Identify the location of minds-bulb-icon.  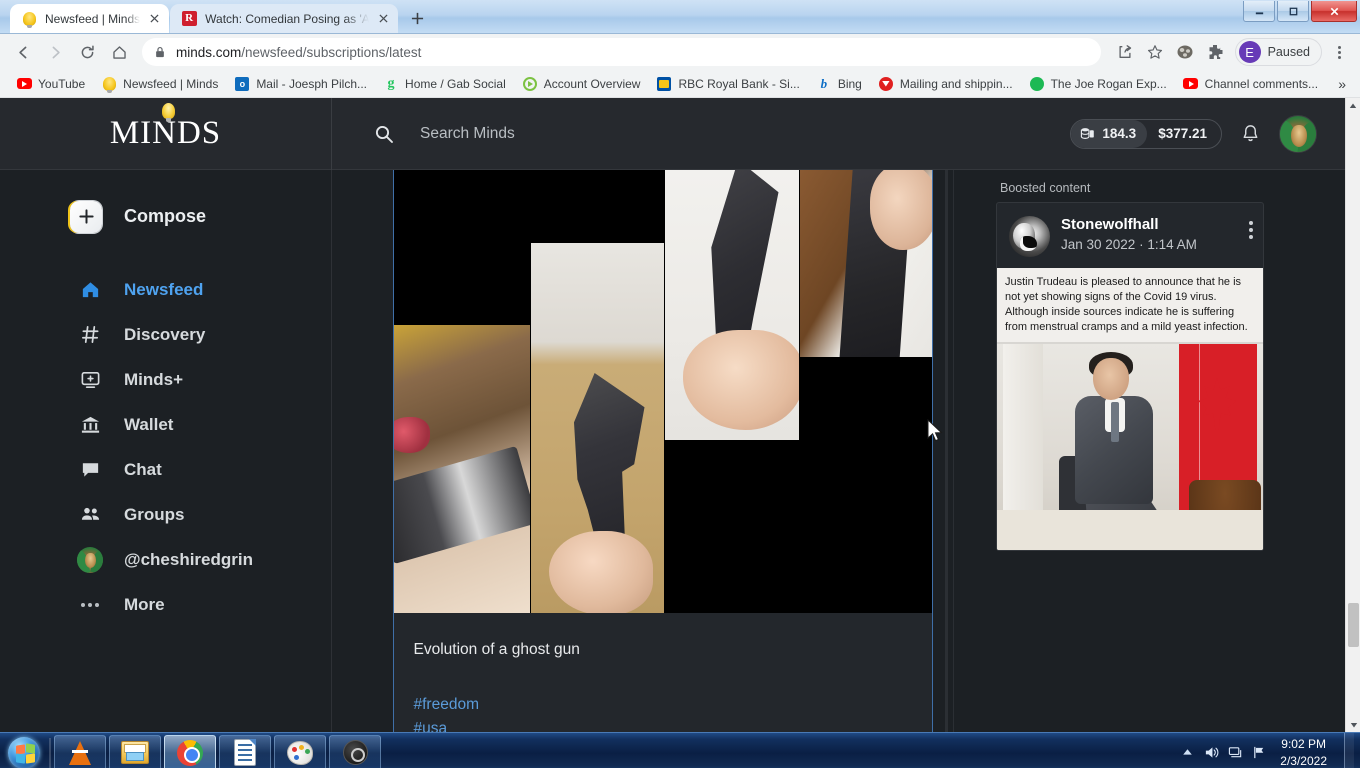
(109, 84).